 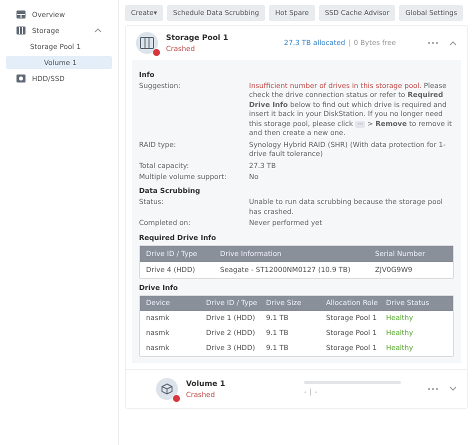 I want to click on dashboard-icon, so click(x=21, y=14).